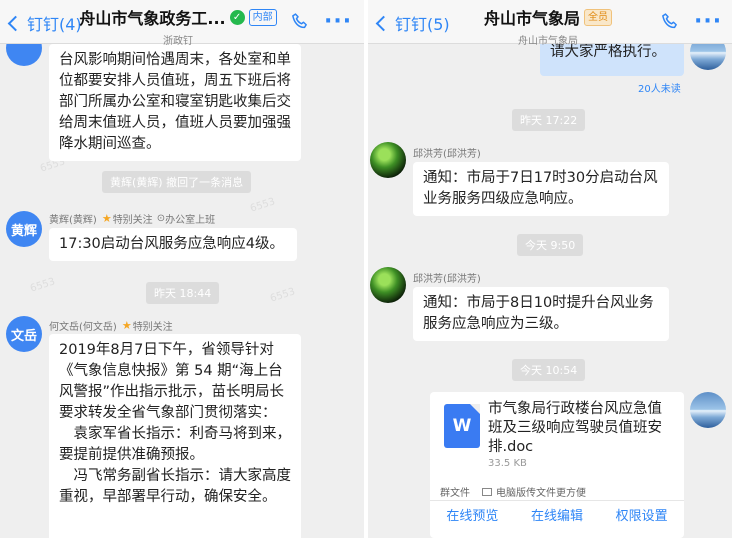  Describe the element at coordinates (24, 229) in the screenshot. I see `avatar: 黄辉` at that location.